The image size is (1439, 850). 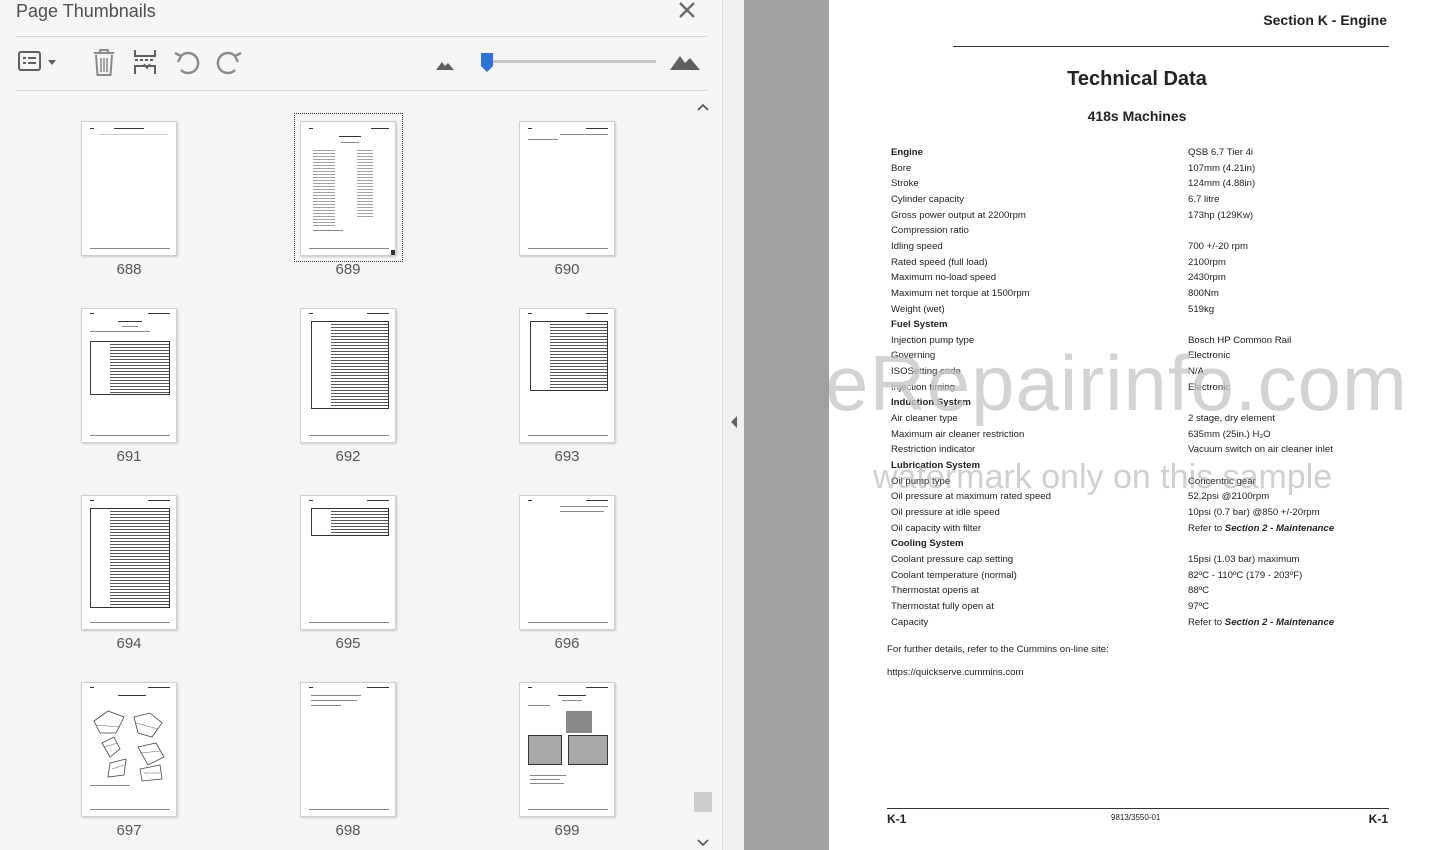 I want to click on spec-label: ISOSetting code, so click(x=926, y=372).